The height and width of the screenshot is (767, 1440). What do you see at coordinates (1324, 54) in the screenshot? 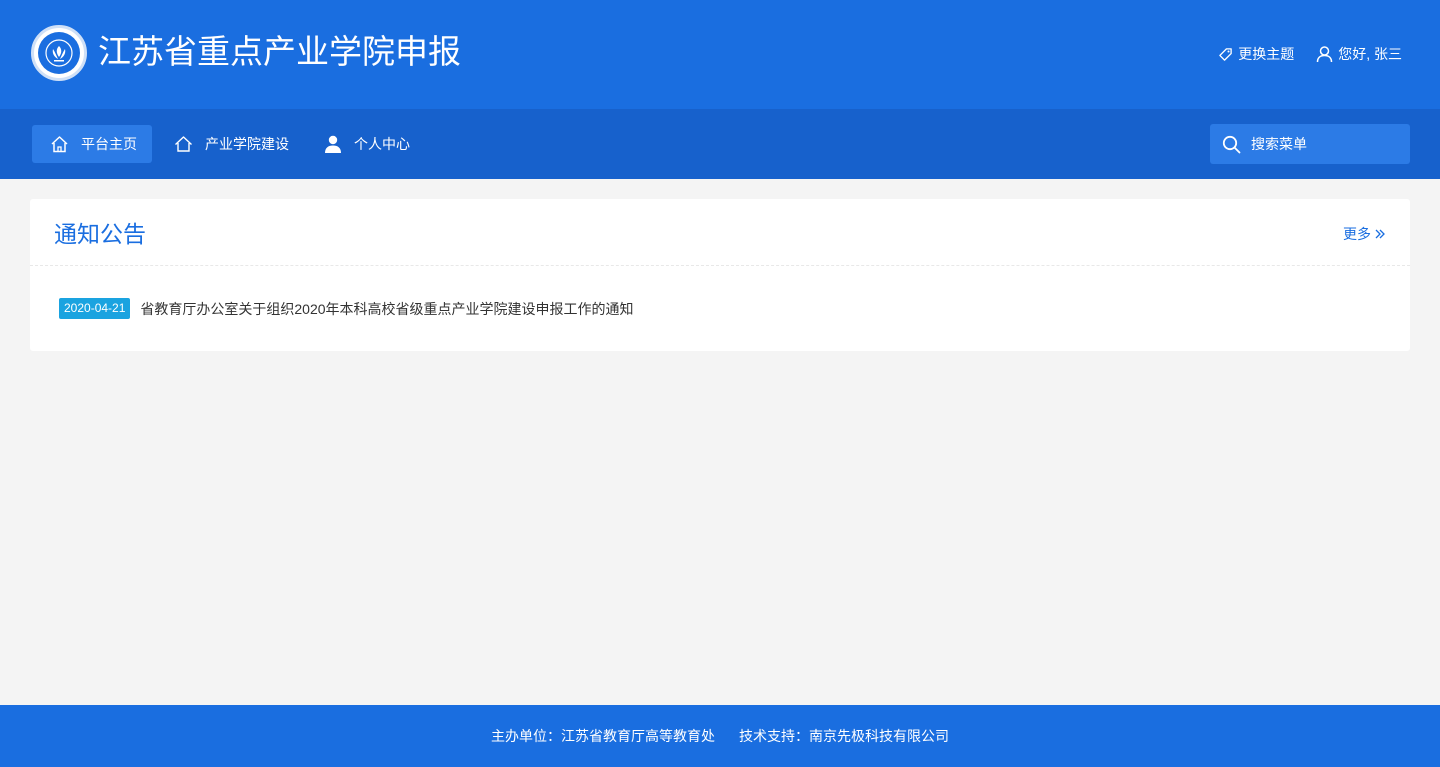
I see `user-icon` at bounding box center [1324, 54].